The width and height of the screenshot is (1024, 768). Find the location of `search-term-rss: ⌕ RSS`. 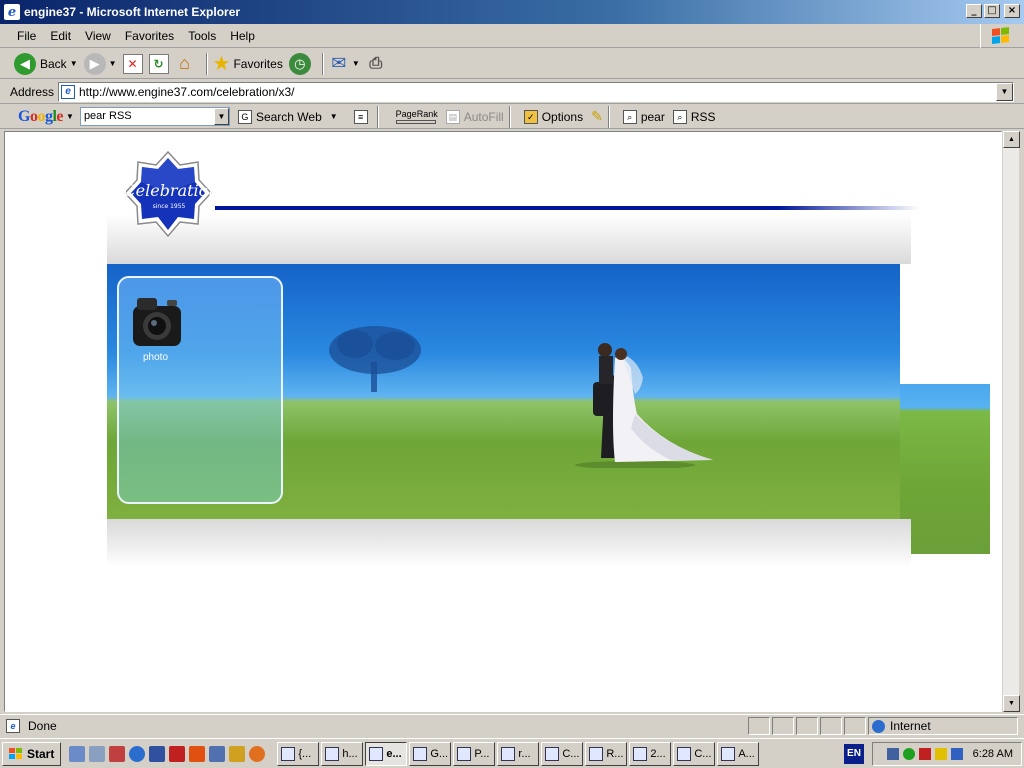

search-term-rss: ⌕ RSS is located at coordinates (694, 116).